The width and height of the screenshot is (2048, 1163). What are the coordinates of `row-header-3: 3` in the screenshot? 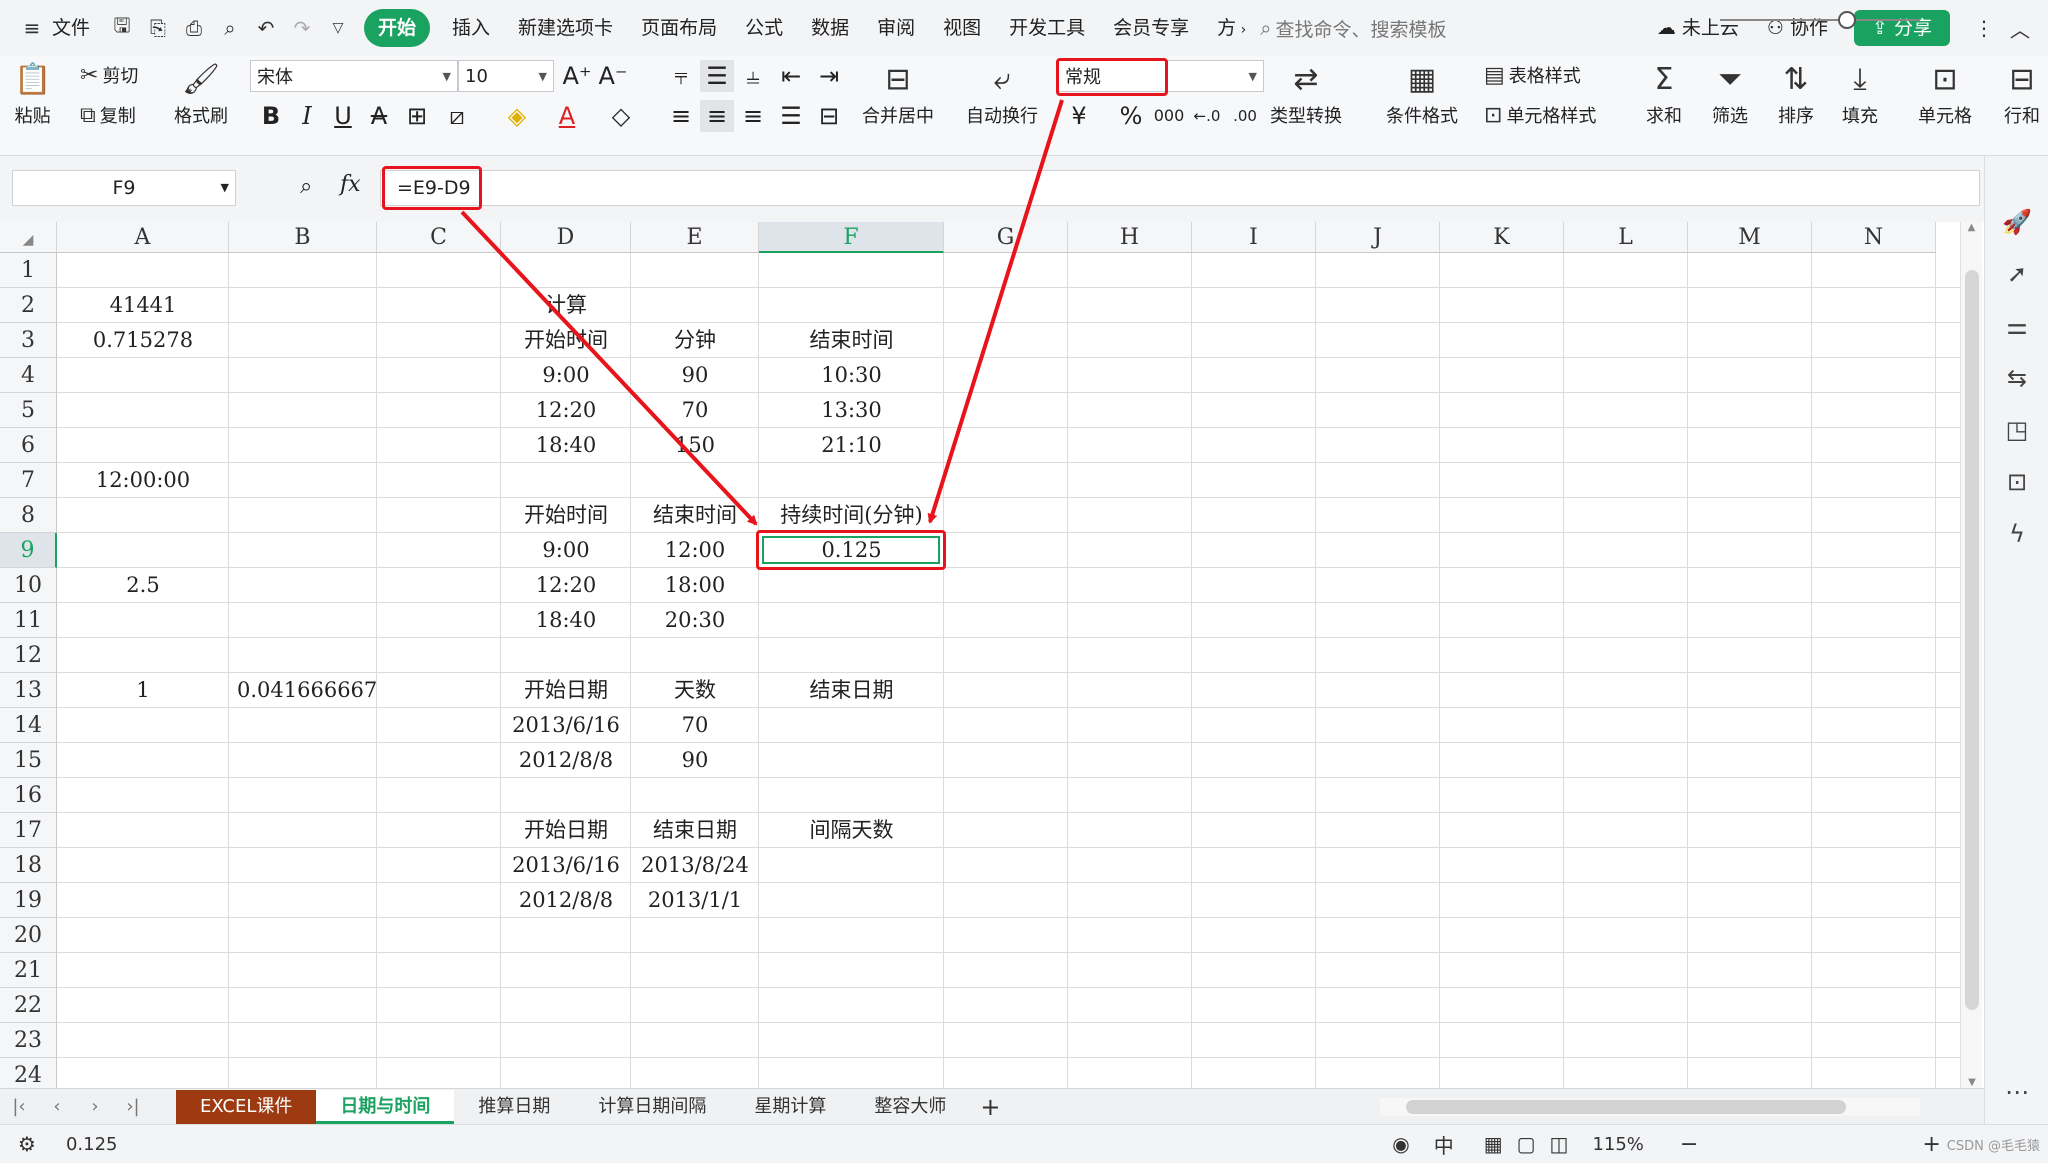 It's located at (28, 340).